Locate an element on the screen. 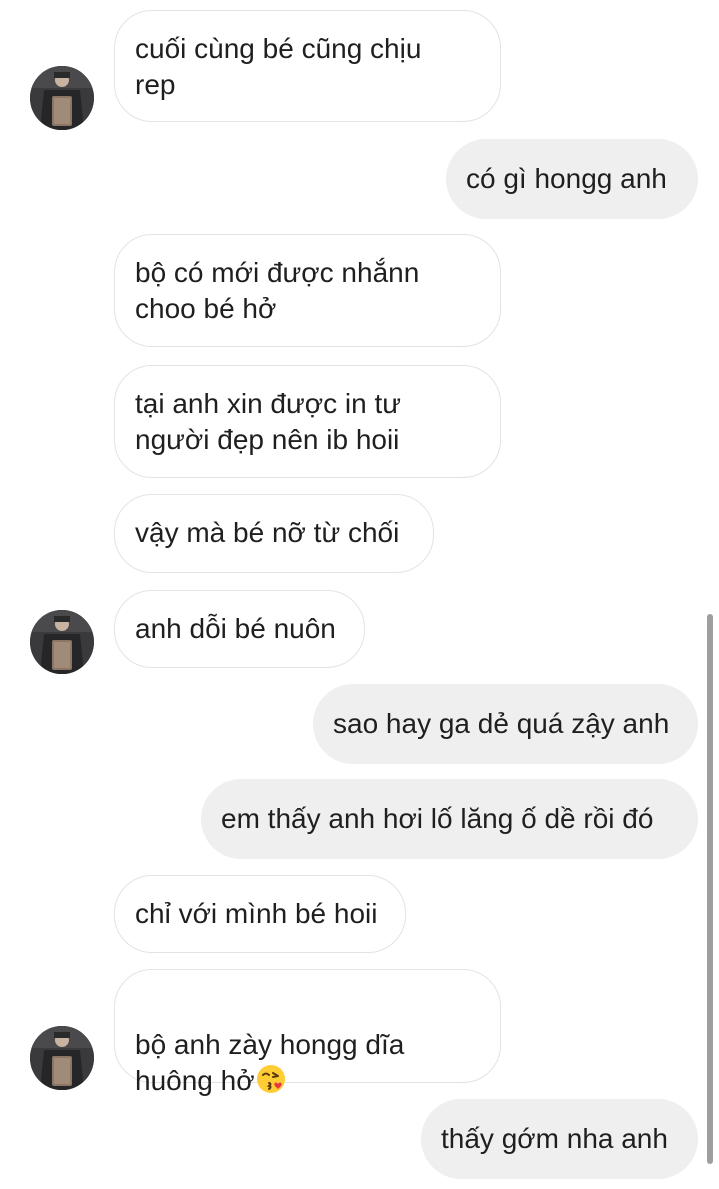 This screenshot has width=719, height=1189. message-bubble-outgoing: thấy gớm nha anh is located at coordinates (559, 1139).